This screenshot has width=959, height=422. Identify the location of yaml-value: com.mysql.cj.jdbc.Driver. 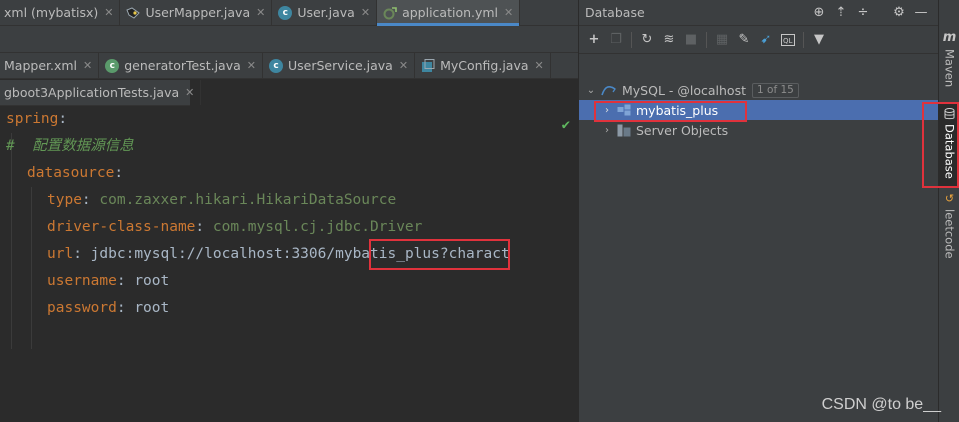
(317, 227).